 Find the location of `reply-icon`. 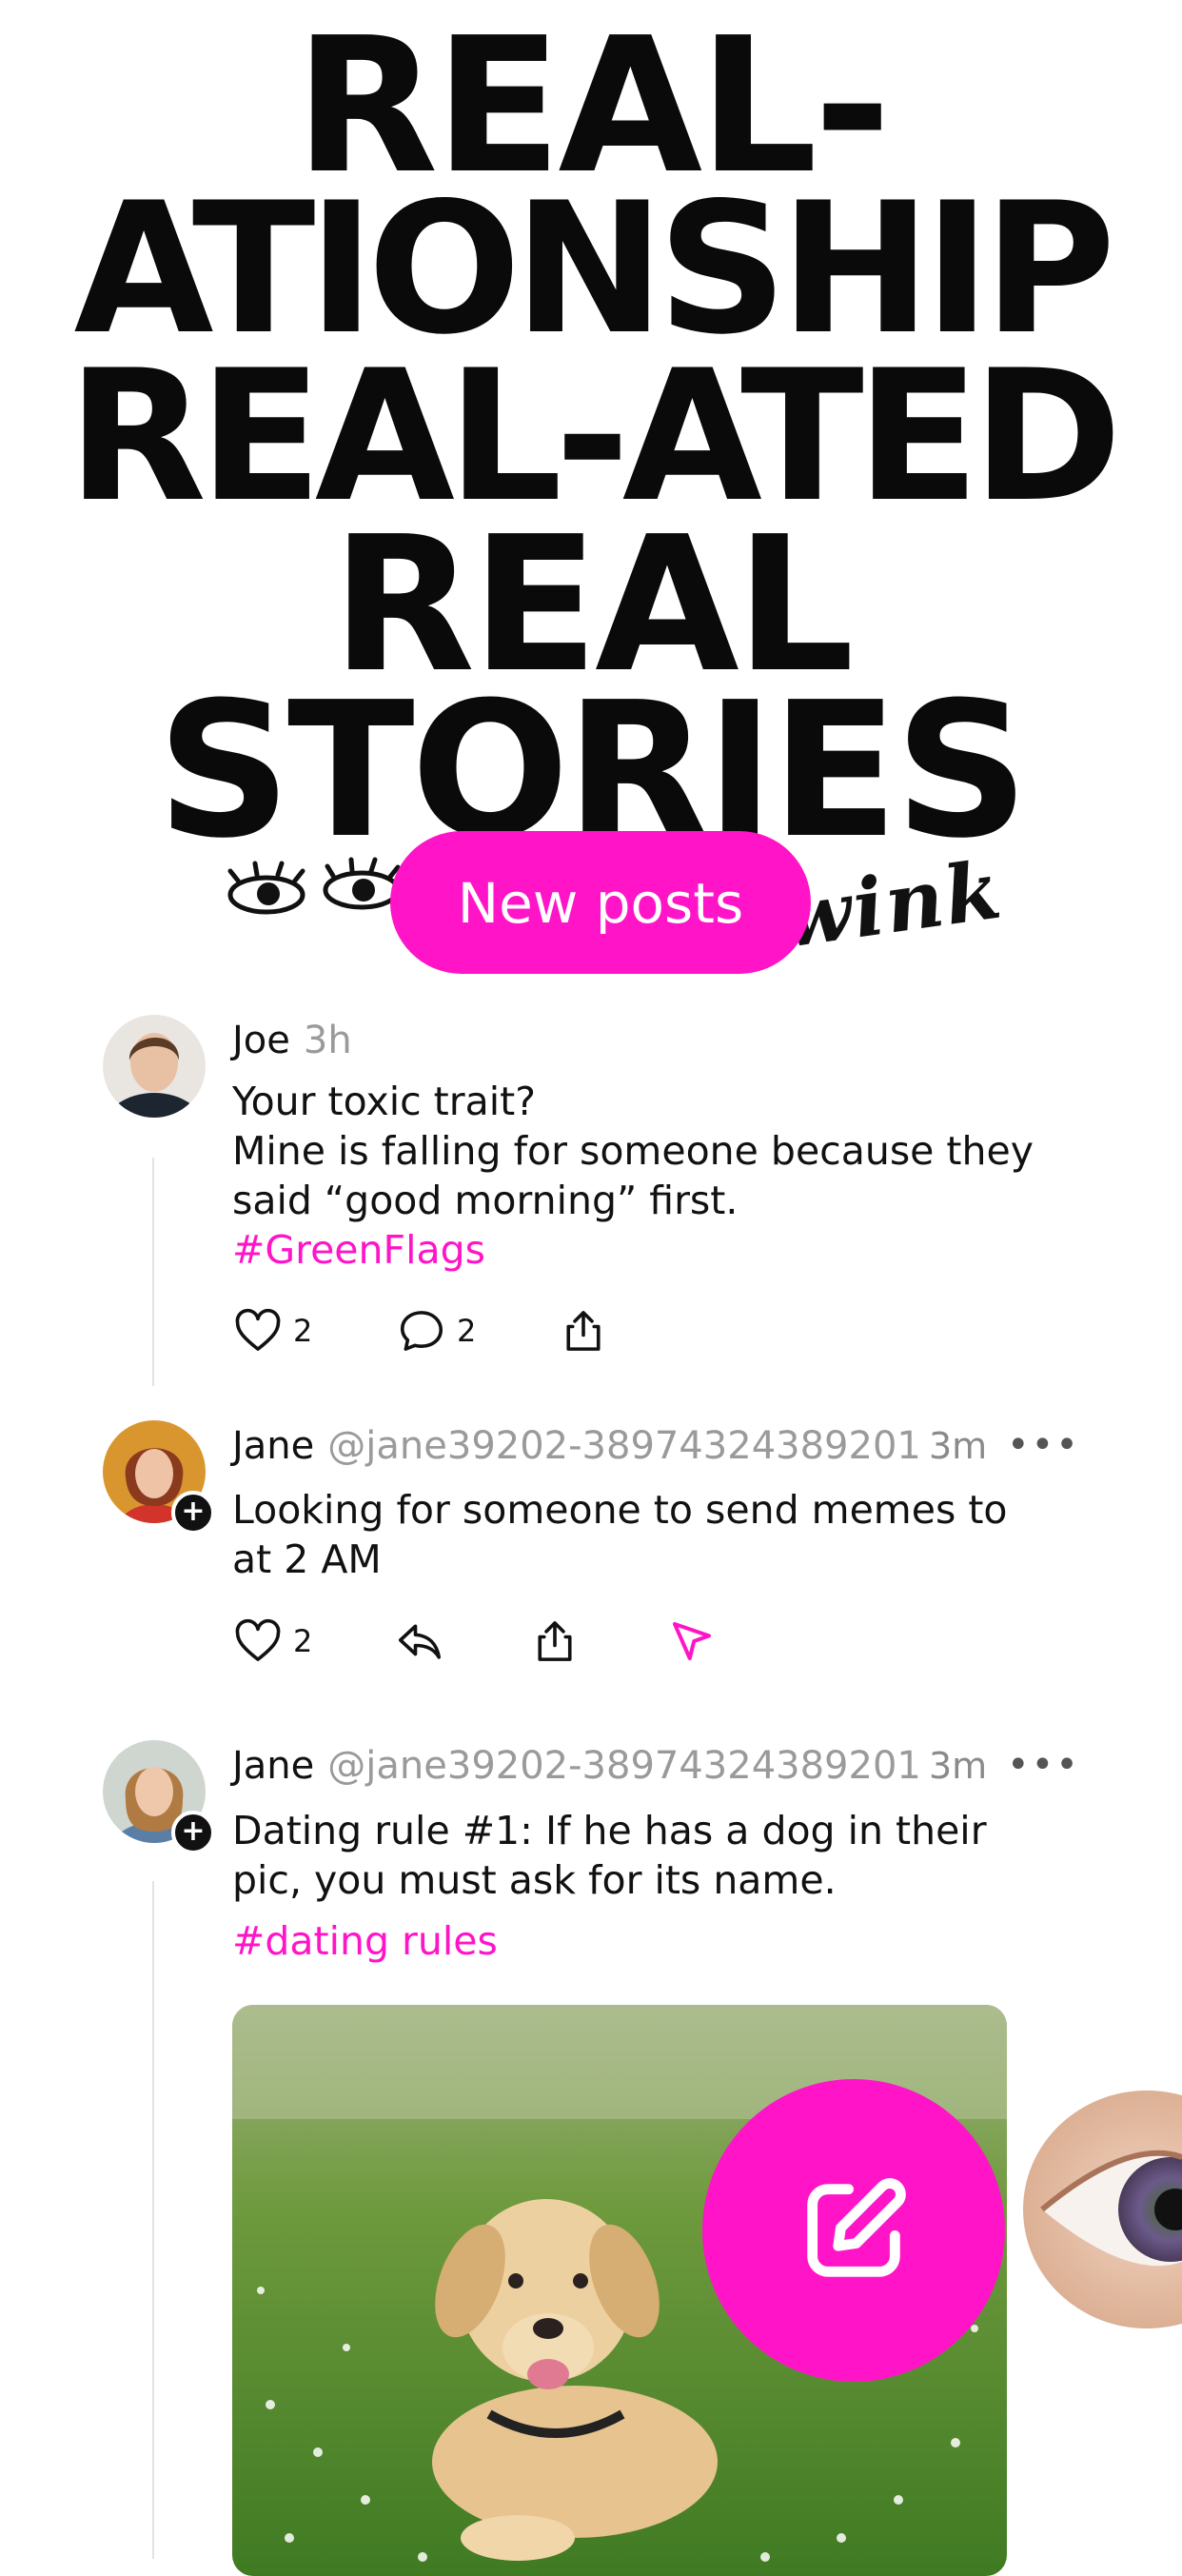

reply-icon is located at coordinates (420, 1642).